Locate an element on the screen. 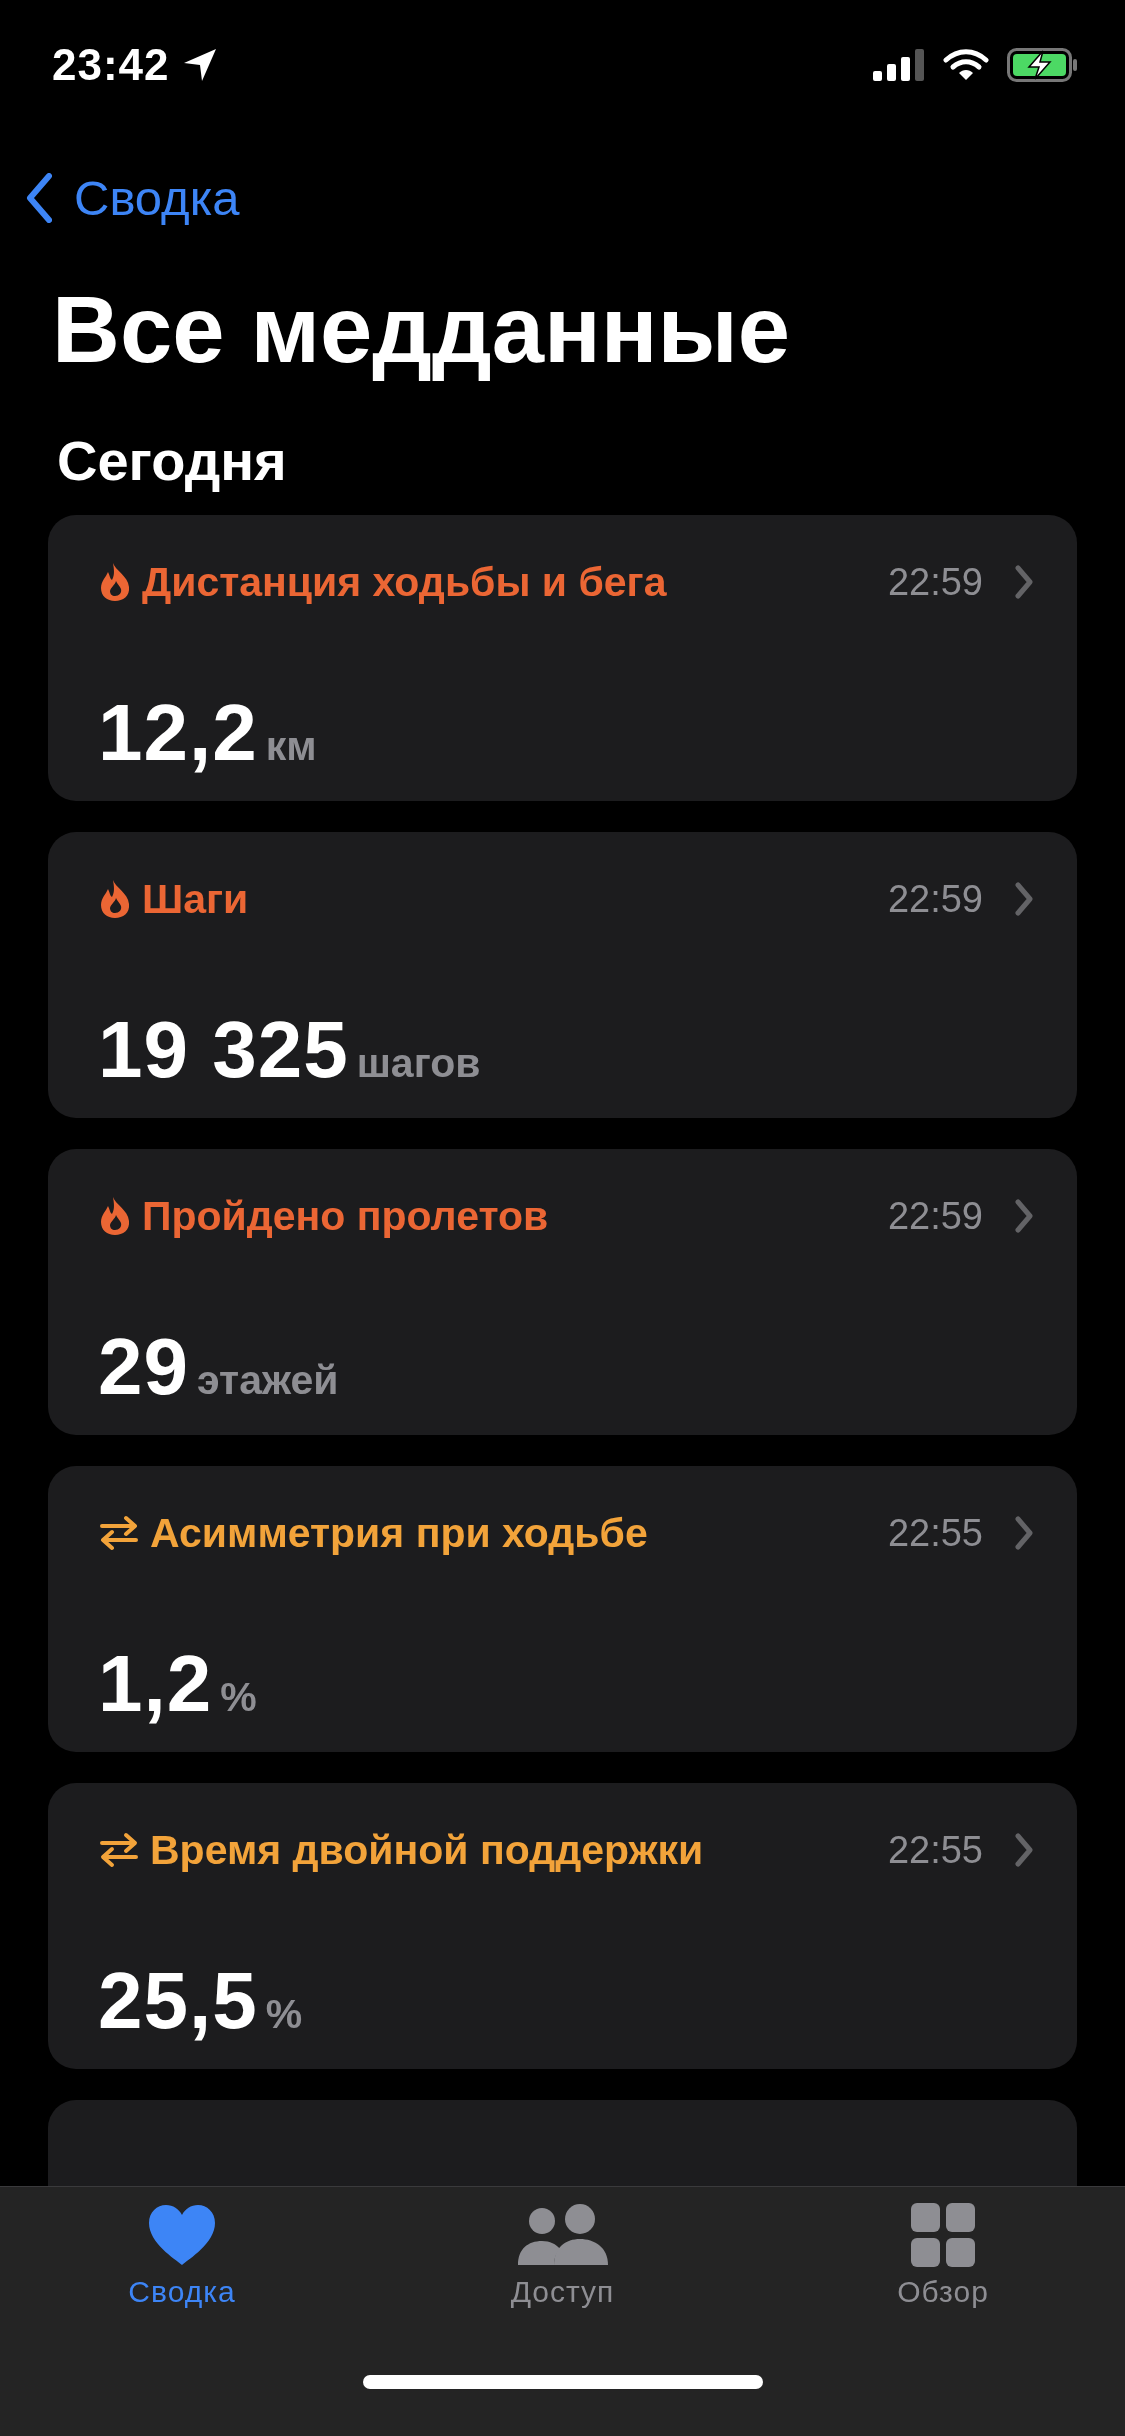 This screenshot has width=1125, height=2436. health-card: Шаги 22:59 19 325 шагов is located at coordinates (562, 975).